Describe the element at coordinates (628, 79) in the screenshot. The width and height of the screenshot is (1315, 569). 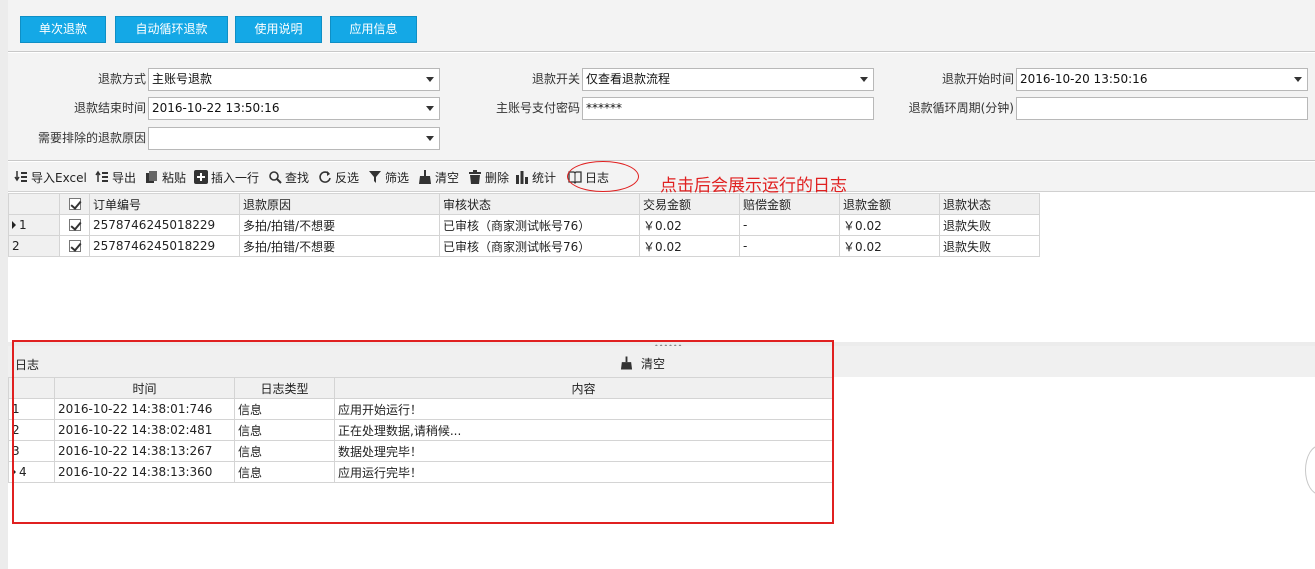
I see `refund-switch-value: 仅查看退款流程` at that location.